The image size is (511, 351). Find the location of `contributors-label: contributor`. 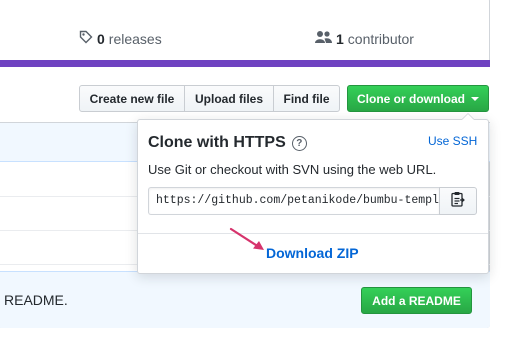

contributors-label: contributor is located at coordinates (380, 38).